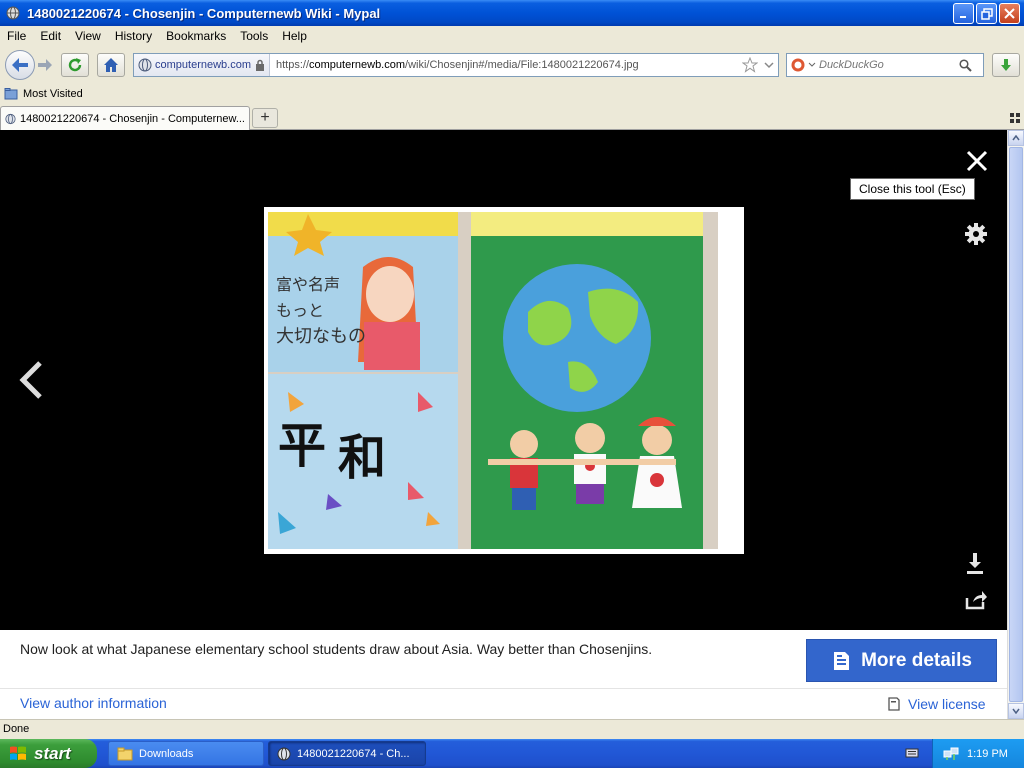  I want to click on settings-button, so click(976, 234).